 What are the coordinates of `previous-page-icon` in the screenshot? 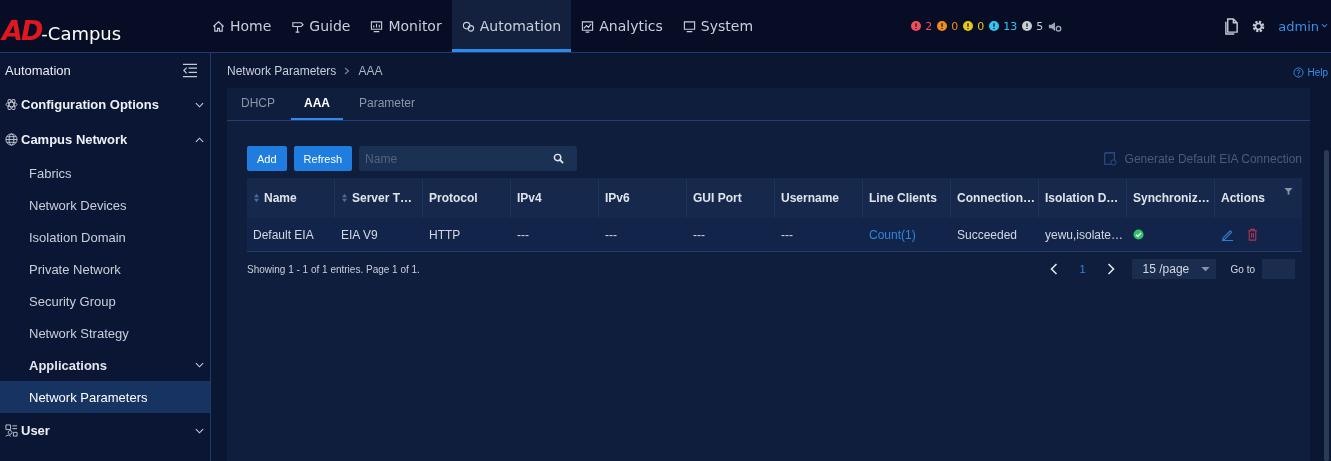 It's located at (1054, 269).